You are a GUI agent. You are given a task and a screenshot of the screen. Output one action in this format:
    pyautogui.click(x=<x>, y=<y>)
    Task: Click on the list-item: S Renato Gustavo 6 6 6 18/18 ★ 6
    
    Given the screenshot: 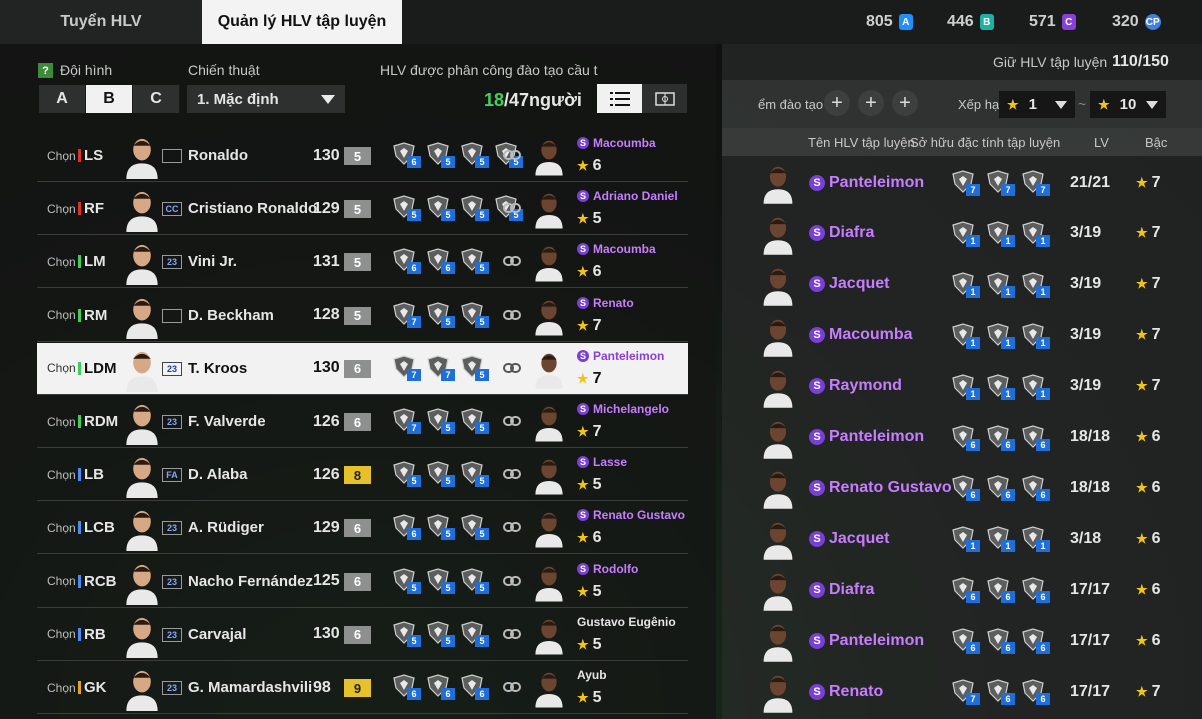 What is the action you would take?
    pyautogui.click(x=962, y=487)
    